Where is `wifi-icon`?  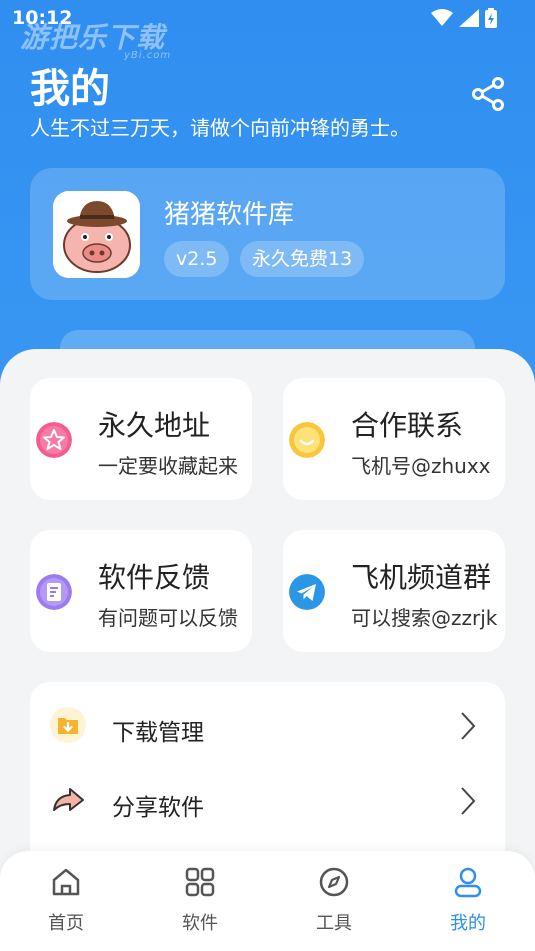
wifi-icon is located at coordinates (442, 17).